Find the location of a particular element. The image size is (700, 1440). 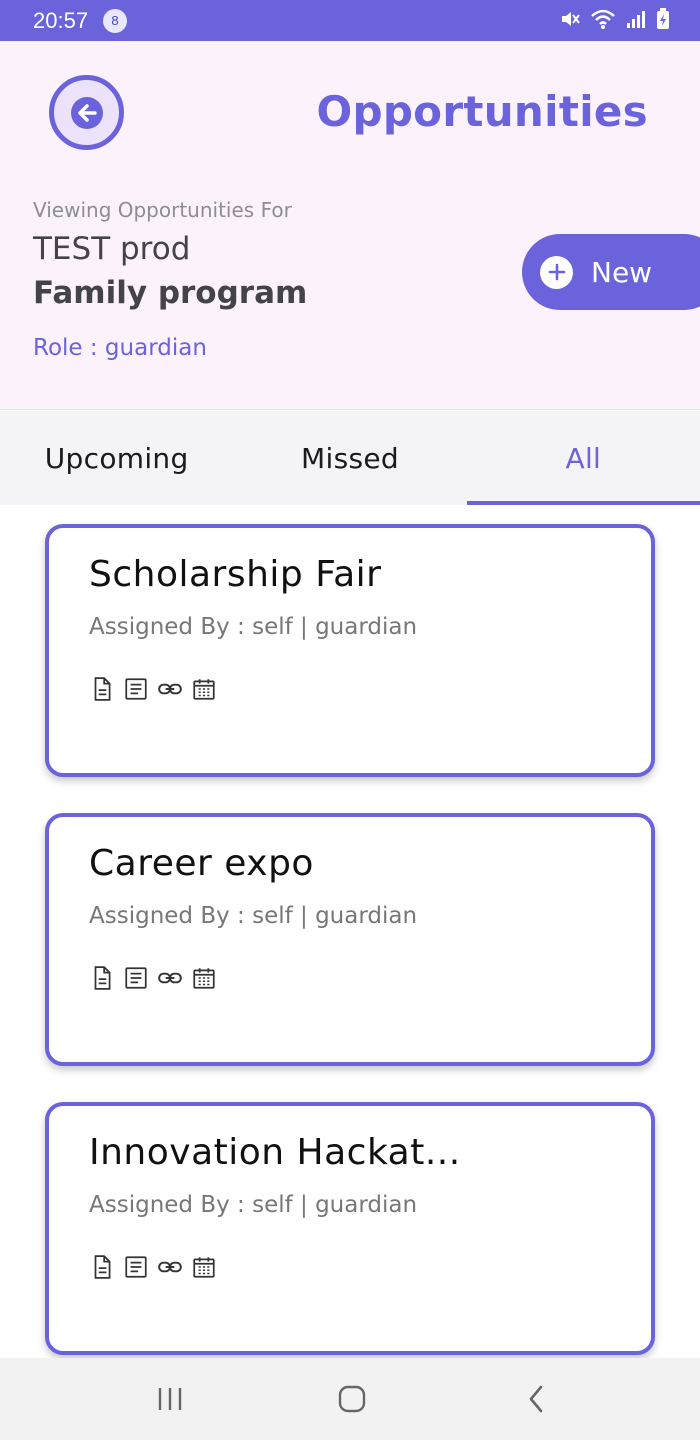

tab-all: All is located at coordinates (583, 458).